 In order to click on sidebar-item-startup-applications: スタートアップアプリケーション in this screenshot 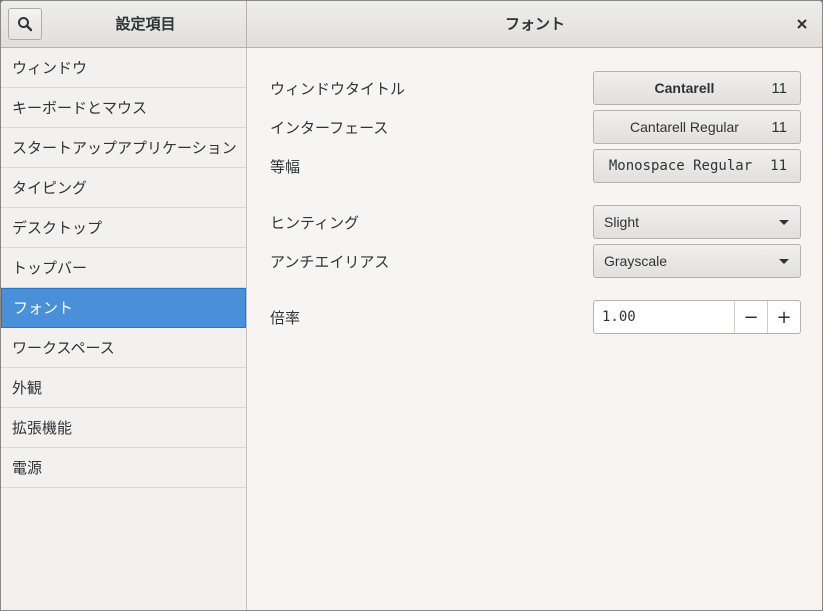, I will do `click(123, 148)`.